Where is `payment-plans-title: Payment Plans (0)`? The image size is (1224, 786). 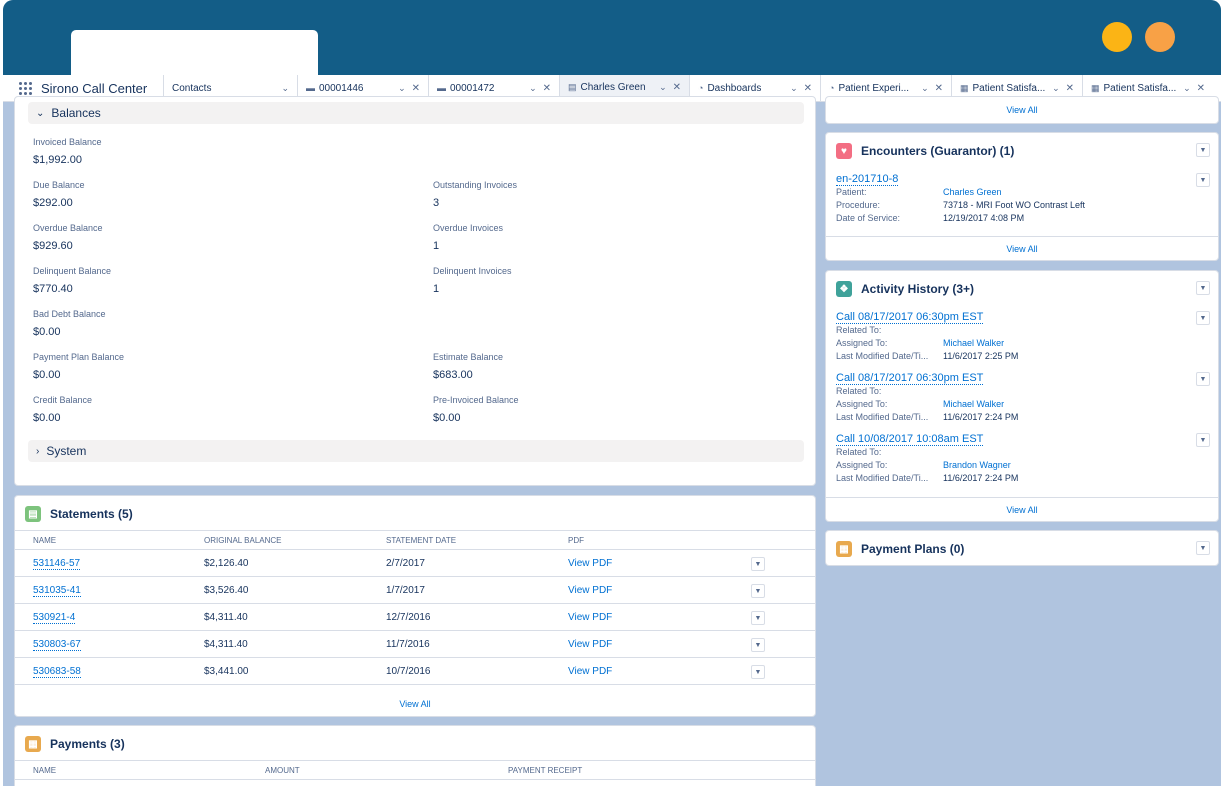
payment-plans-title: Payment Plans (0) is located at coordinates (912, 549).